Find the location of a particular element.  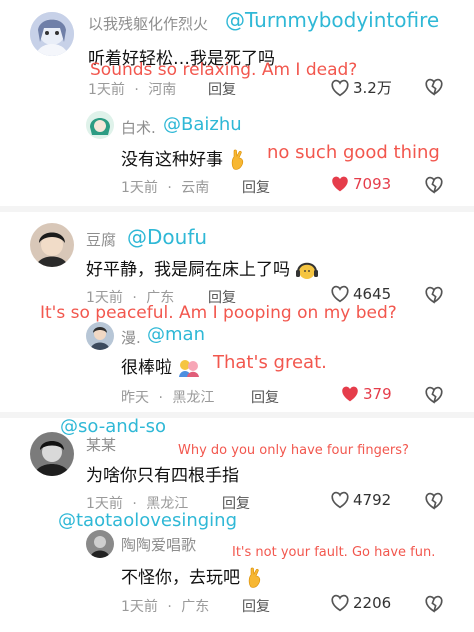

reply-text: 不怪你，去玩吧 is located at coordinates (193, 576).